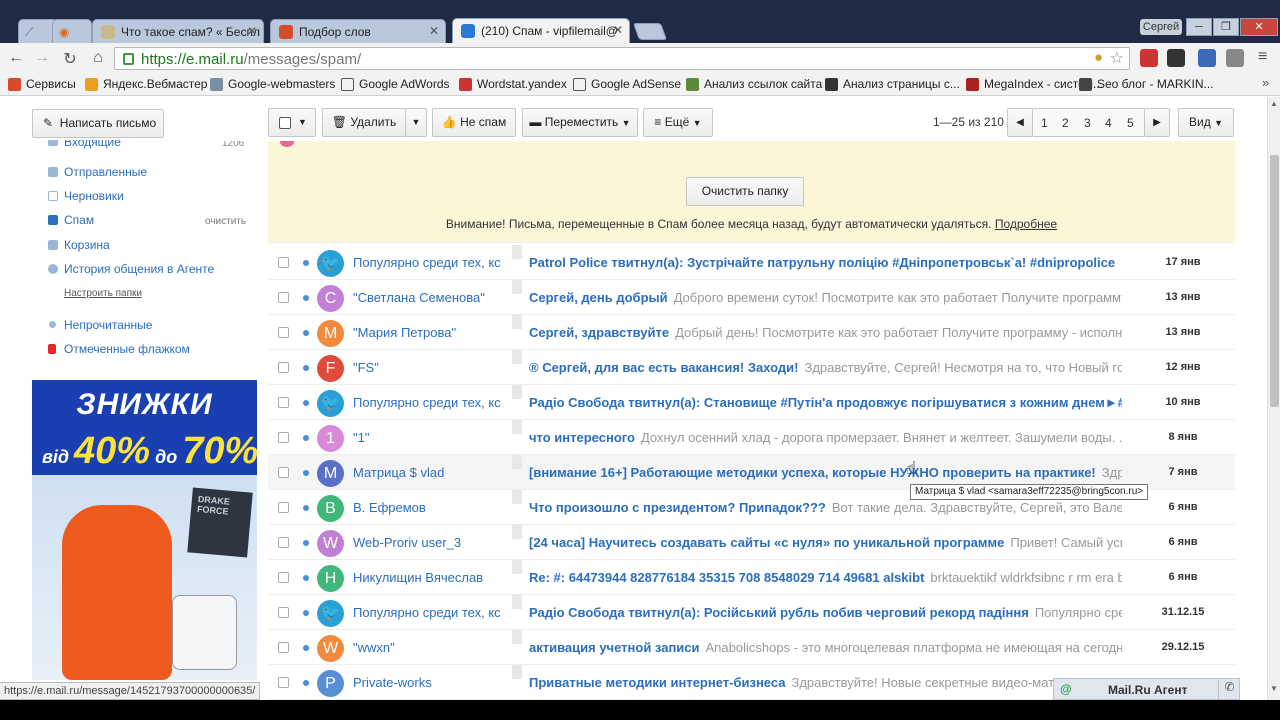  What do you see at coordinates (430, 577) in the screenshot?
I see `message-sender: Никулищин Вячеслав` at bounding box center [430, 577].